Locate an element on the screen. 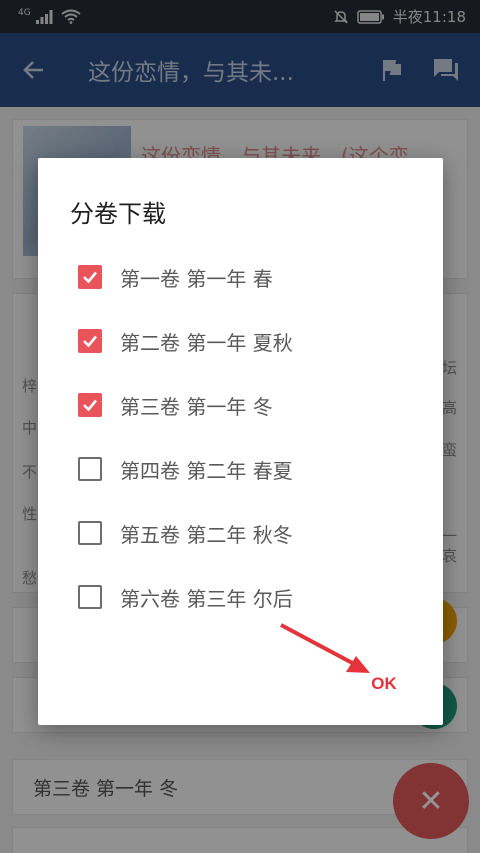 The width and height of the screenshot is (480, 853). ok-button: OK is located at coordinates (384, 684).